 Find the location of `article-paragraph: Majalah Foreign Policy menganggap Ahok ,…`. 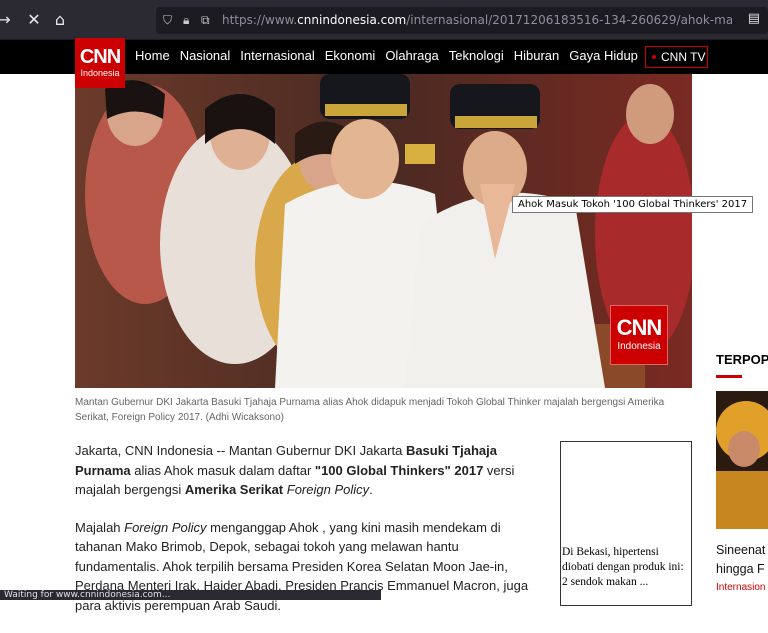

article-paragraph: Majalah Foreign Policy menganggap Ahok ,… is located at coordinates (302, 566).